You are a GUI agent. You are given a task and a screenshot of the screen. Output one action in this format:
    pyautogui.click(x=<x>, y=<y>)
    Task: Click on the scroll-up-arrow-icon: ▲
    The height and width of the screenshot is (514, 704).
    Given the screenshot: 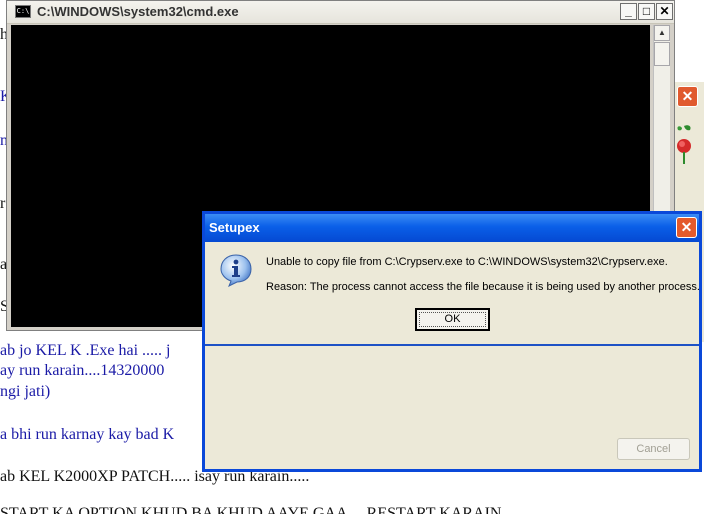 What is the action you would take?
    pyautogui.click(x=662, y=33)
    